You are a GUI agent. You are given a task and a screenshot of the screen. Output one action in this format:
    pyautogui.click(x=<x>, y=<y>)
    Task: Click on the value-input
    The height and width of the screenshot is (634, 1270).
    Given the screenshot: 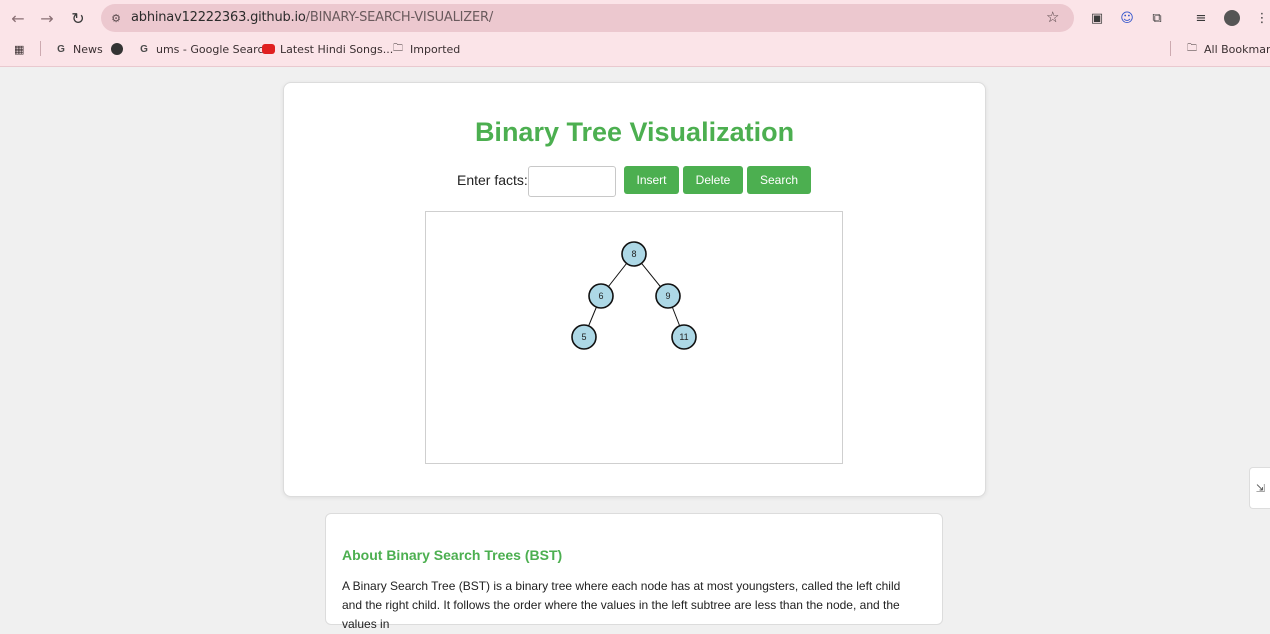 What is the action you would take?
    pyautogui.click(x=572, y=181)
    